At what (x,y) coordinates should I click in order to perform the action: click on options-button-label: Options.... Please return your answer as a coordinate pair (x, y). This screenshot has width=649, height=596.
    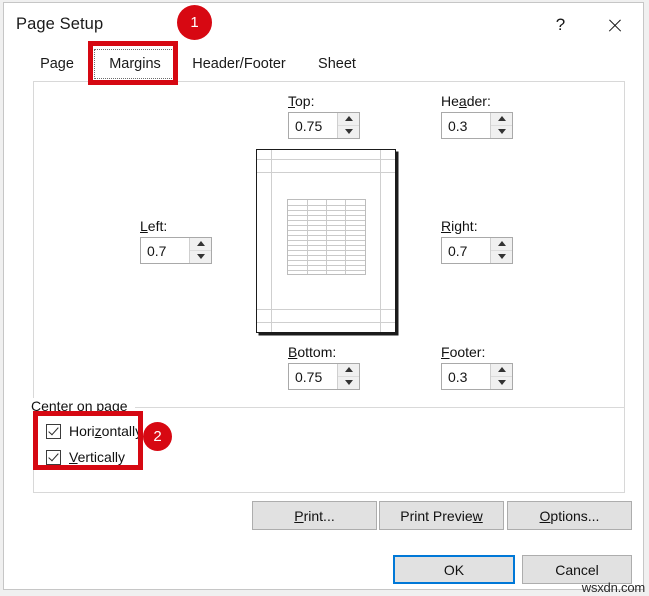
    Looking at the image, I should click on (569, 515).